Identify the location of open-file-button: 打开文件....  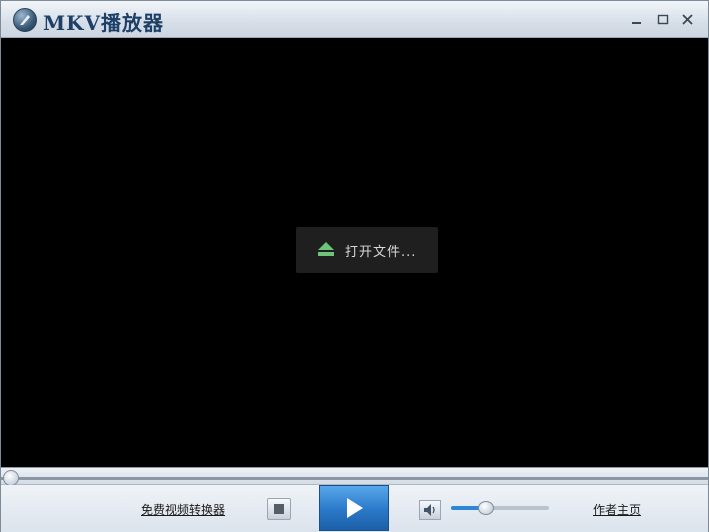
(367, 250).